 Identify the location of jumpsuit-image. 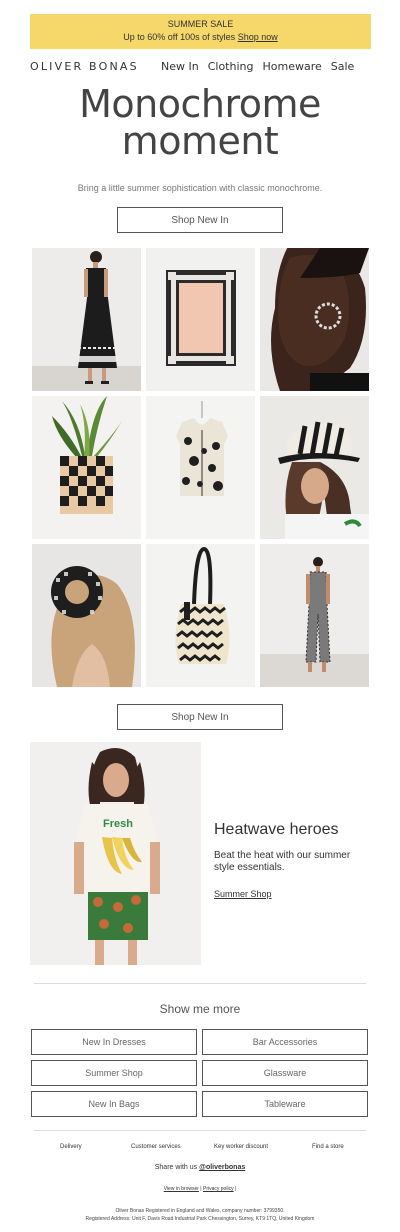
(314, 615).